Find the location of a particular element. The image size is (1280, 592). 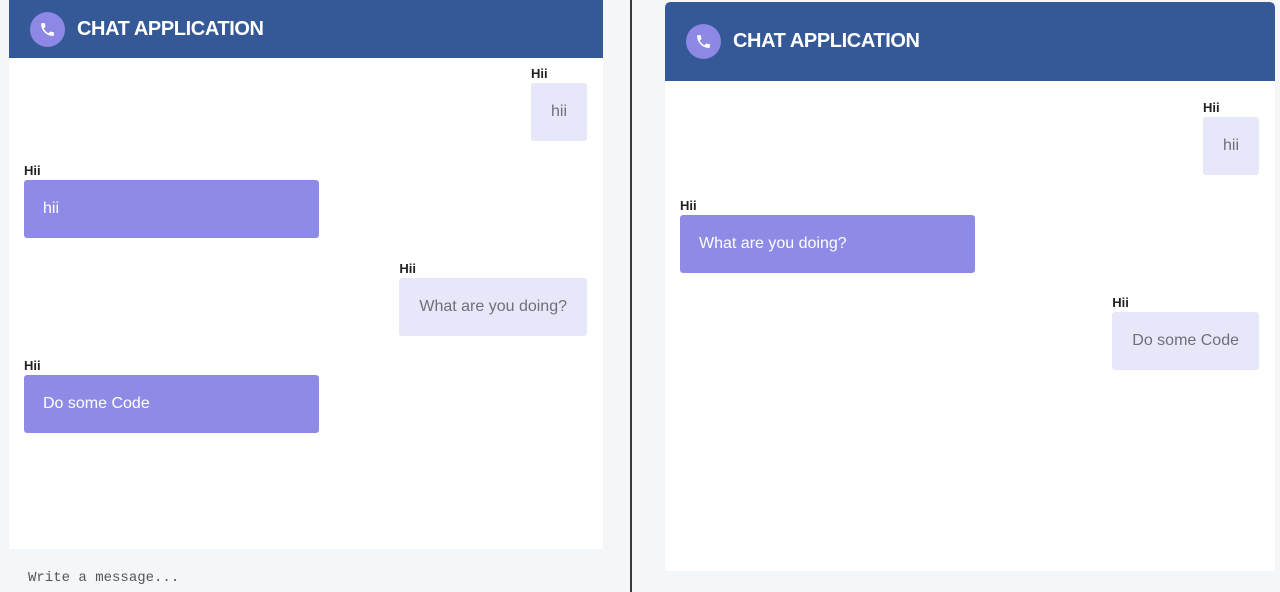

message-received: Hii hii is located at coordinates (171, 200).